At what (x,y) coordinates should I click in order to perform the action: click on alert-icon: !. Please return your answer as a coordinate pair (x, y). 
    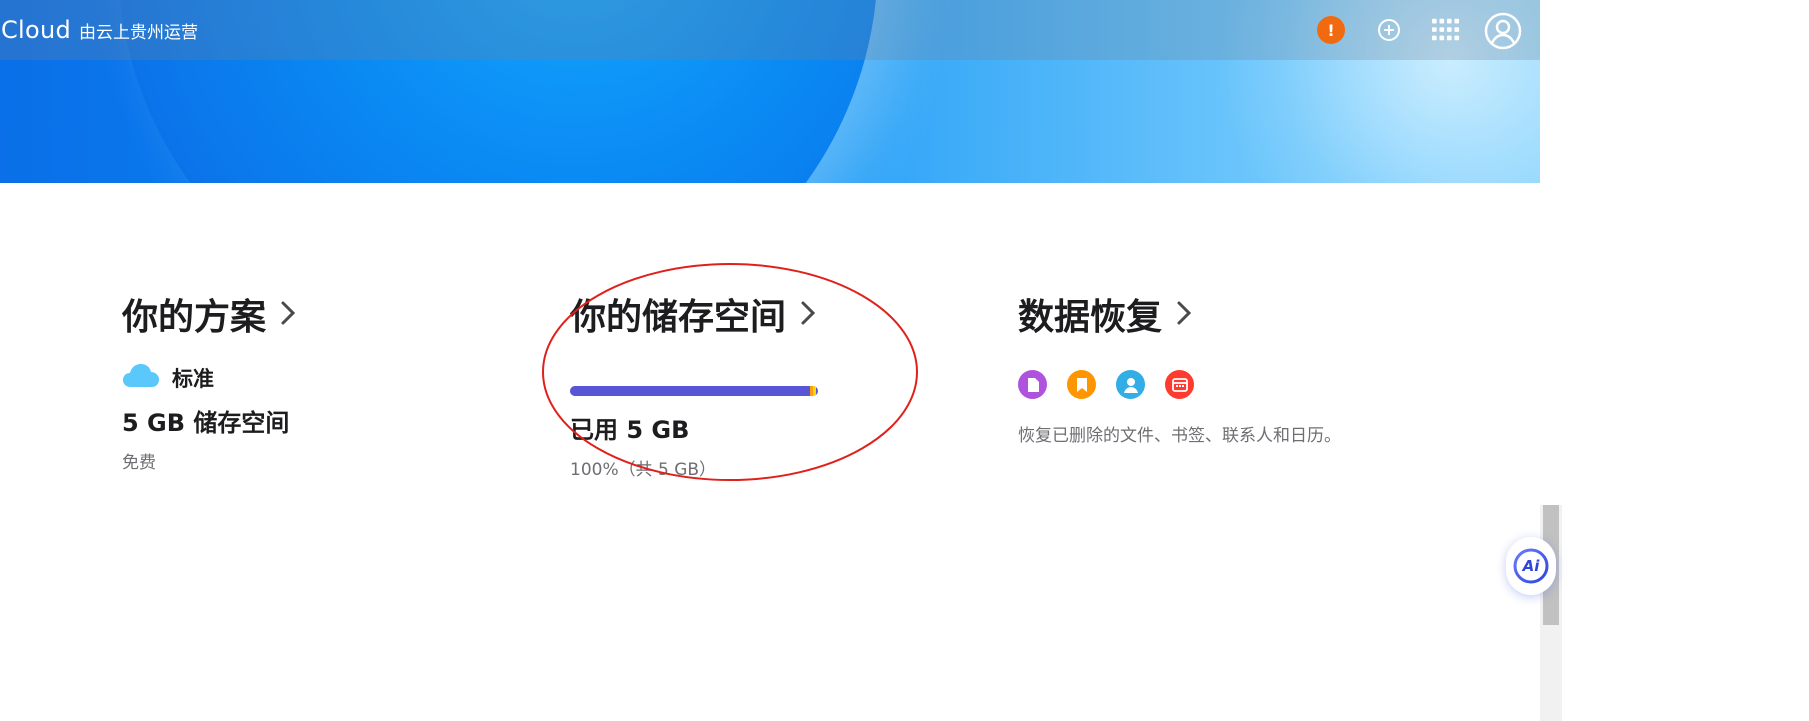
    Looking at the image, I should click on (1331, 30).